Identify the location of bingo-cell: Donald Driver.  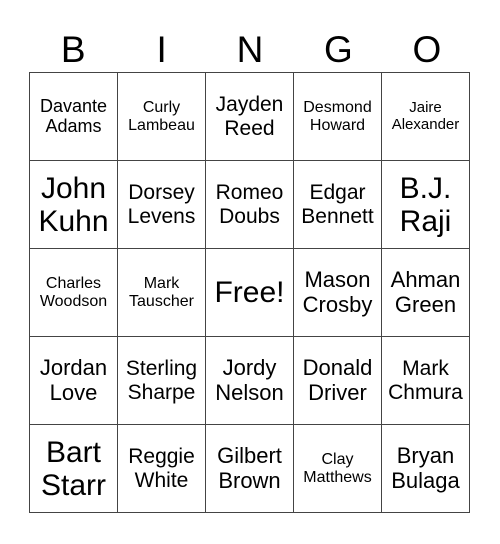
(337, 380).